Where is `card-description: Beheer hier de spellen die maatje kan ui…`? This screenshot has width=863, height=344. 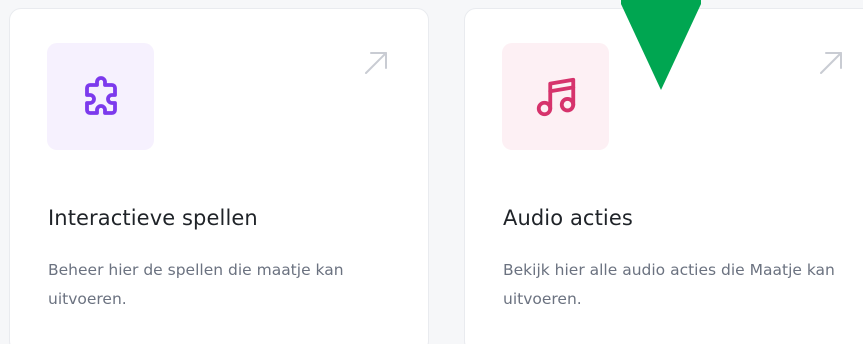 card-description: Beheer hier de spellen die maatje kan ui… is located at coordinates (196, 284).